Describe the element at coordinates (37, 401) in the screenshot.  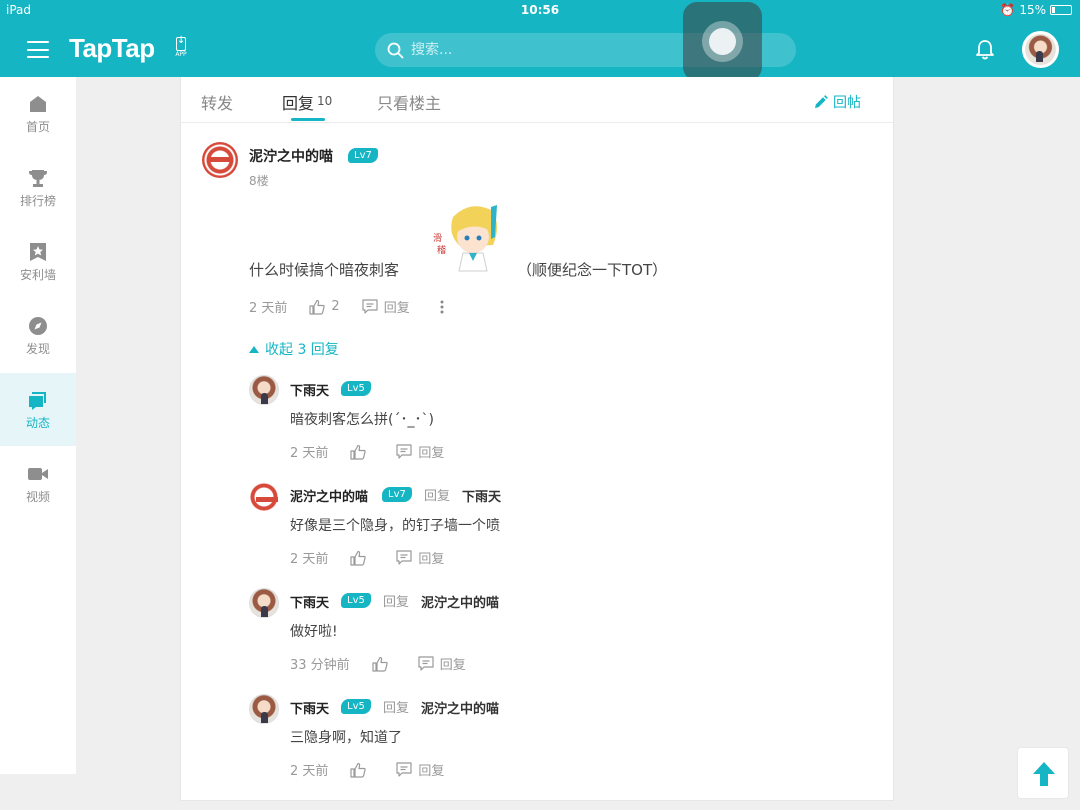
I see `feed-icon` at that location.